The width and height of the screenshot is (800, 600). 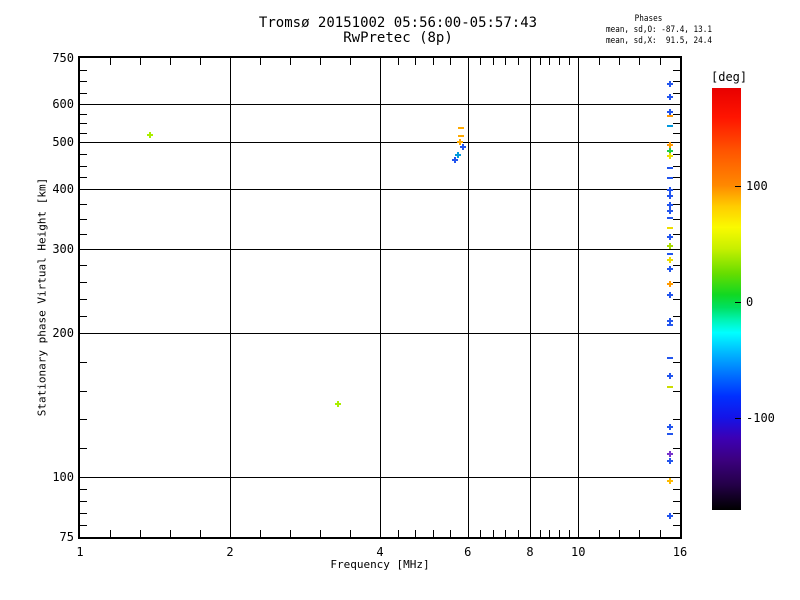 What do you see at coordinates (530, 552) in the screenshot?
I see `x-tick-label: 8` at bounding box center [530, 552].